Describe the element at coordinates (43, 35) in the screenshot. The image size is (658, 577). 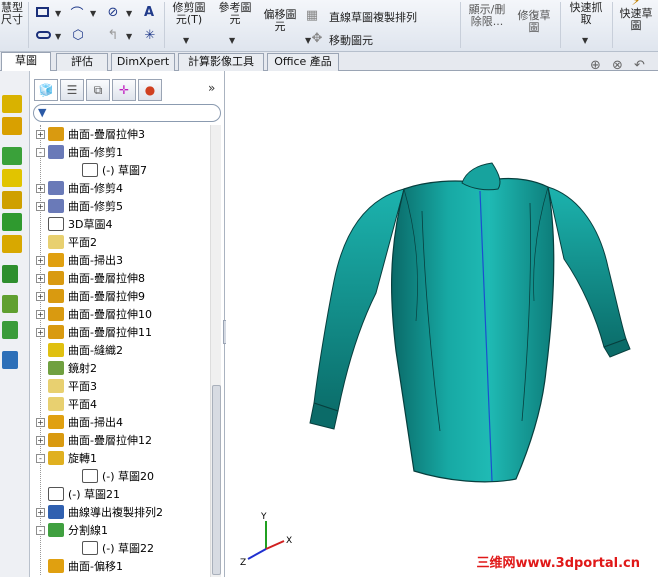
I see `slot-icon` at that location.